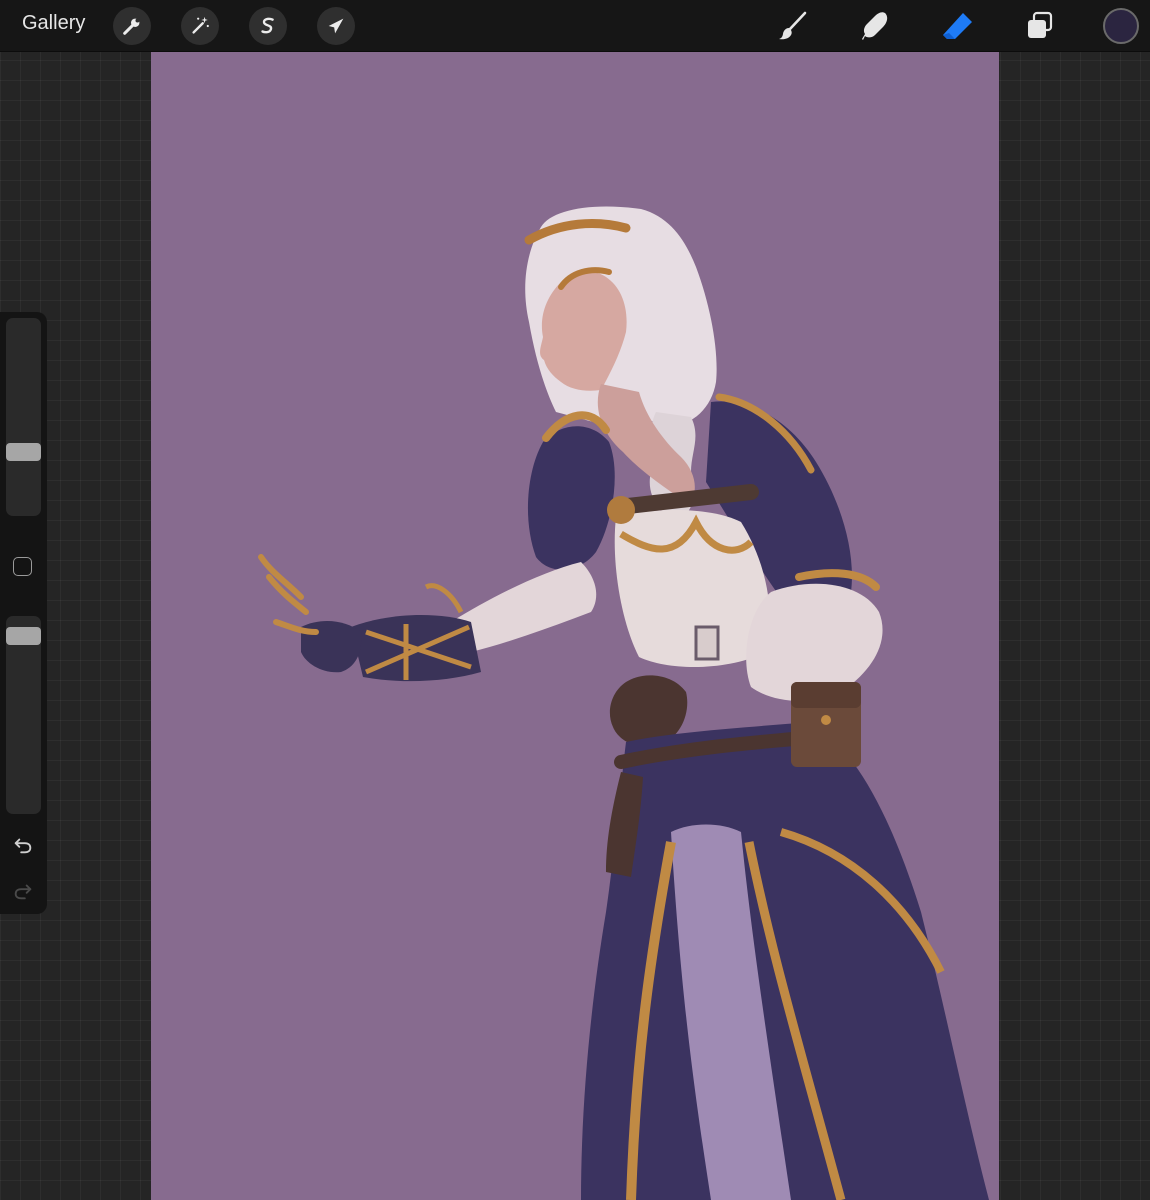  I want to click on actions-button, so click(132, 26).